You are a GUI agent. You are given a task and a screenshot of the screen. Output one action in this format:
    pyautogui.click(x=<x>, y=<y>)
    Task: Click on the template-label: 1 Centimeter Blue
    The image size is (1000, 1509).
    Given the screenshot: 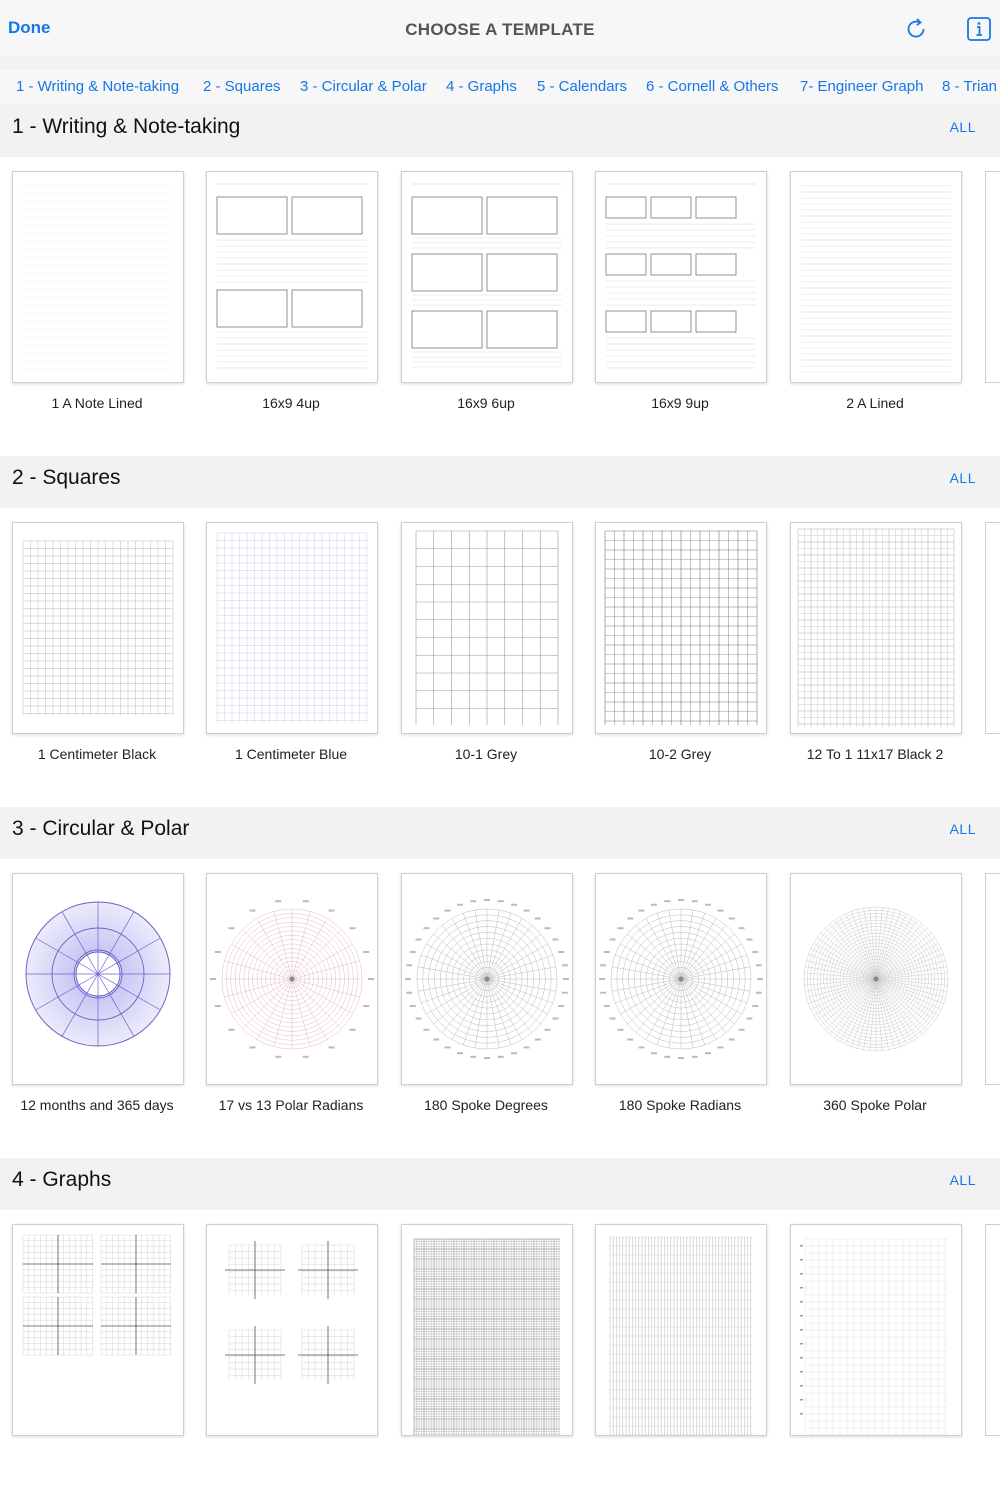 What is the action you would take?
    pyautogui.click(x=291, y=754)
    